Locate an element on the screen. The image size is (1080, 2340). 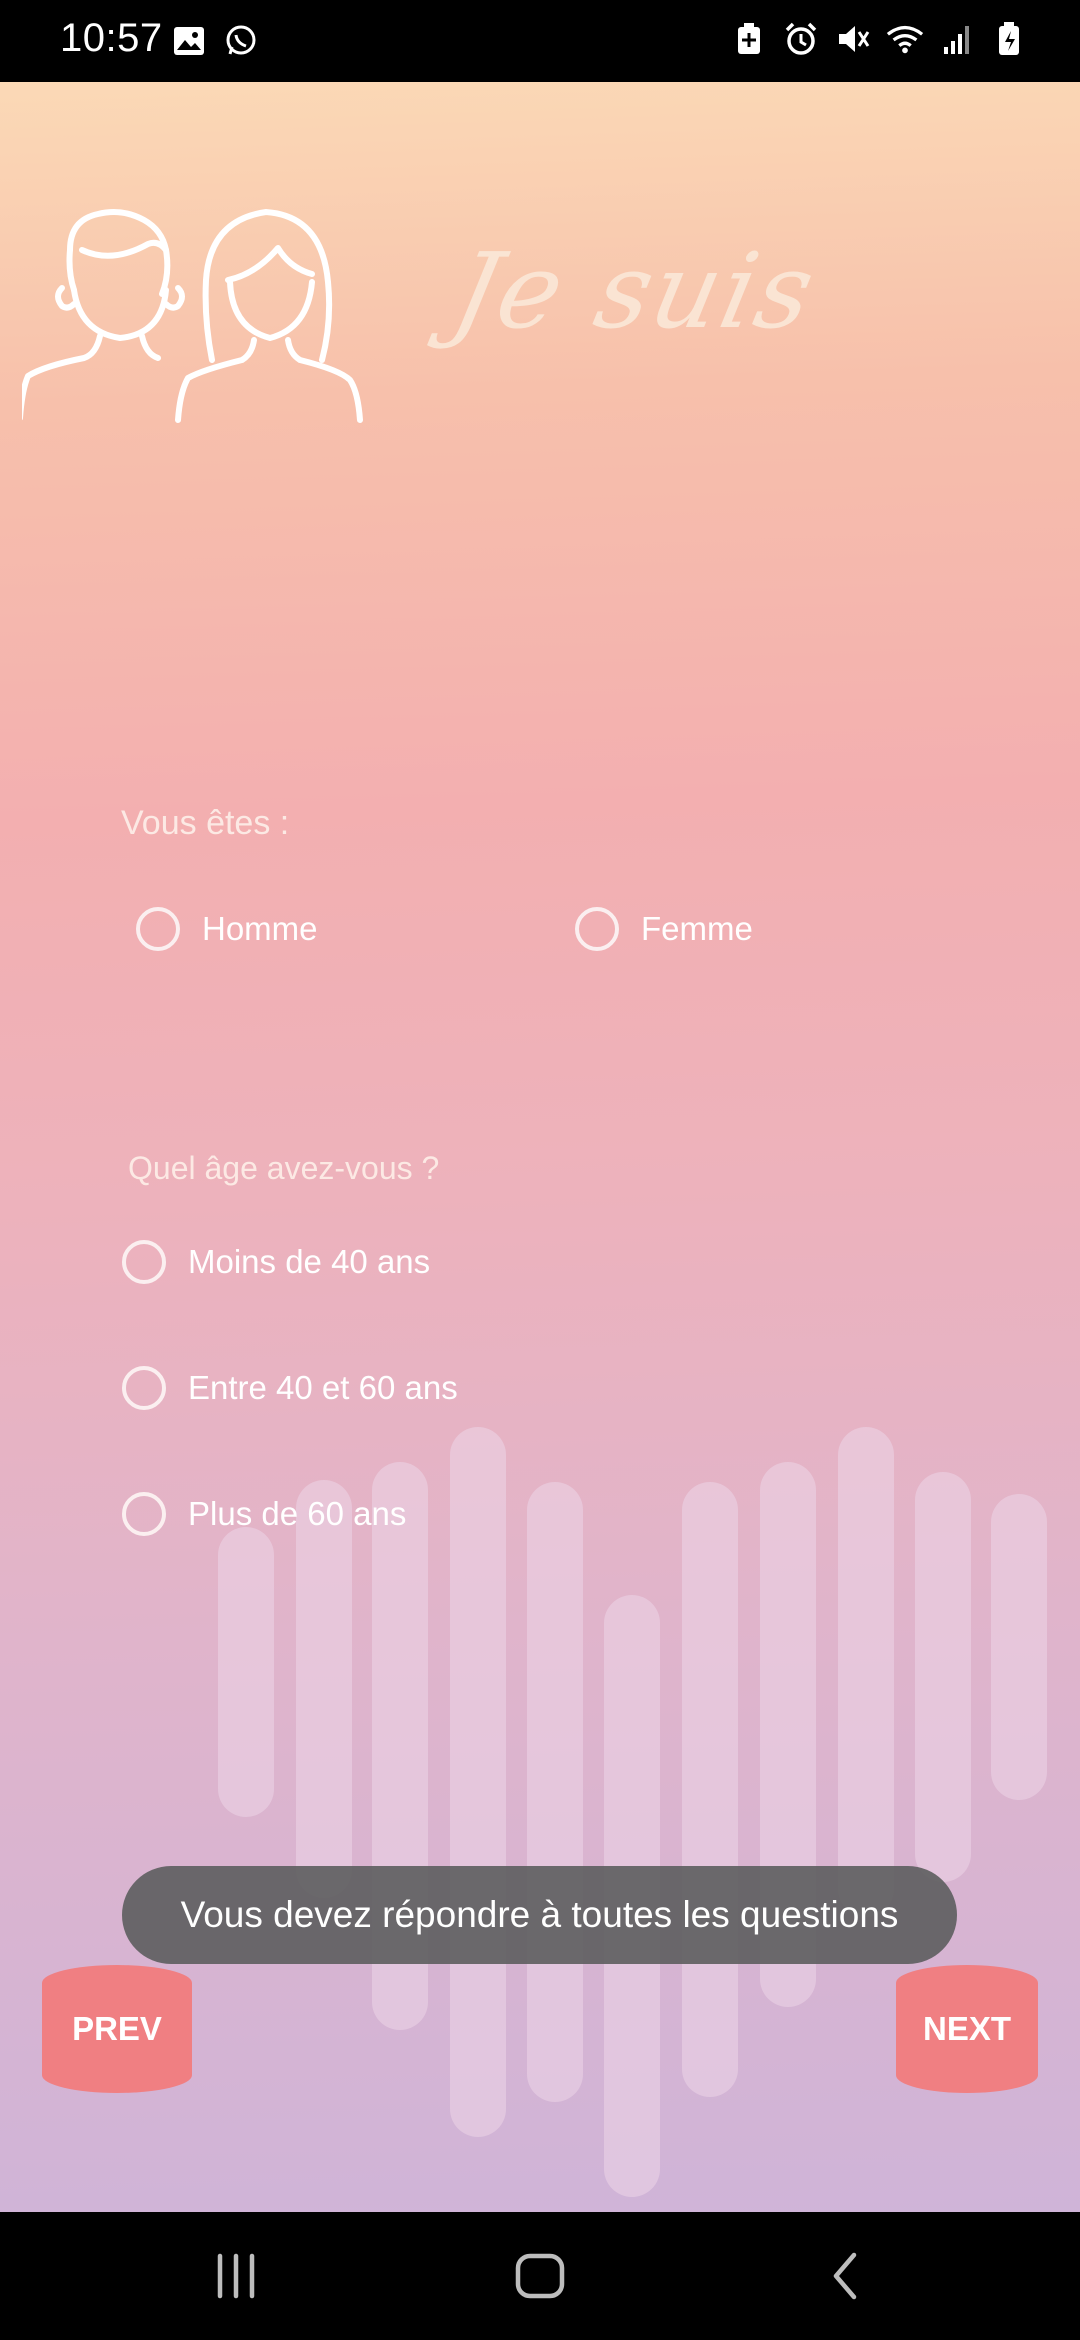
radio-femme: Femme is located at coordinates (664, 929).